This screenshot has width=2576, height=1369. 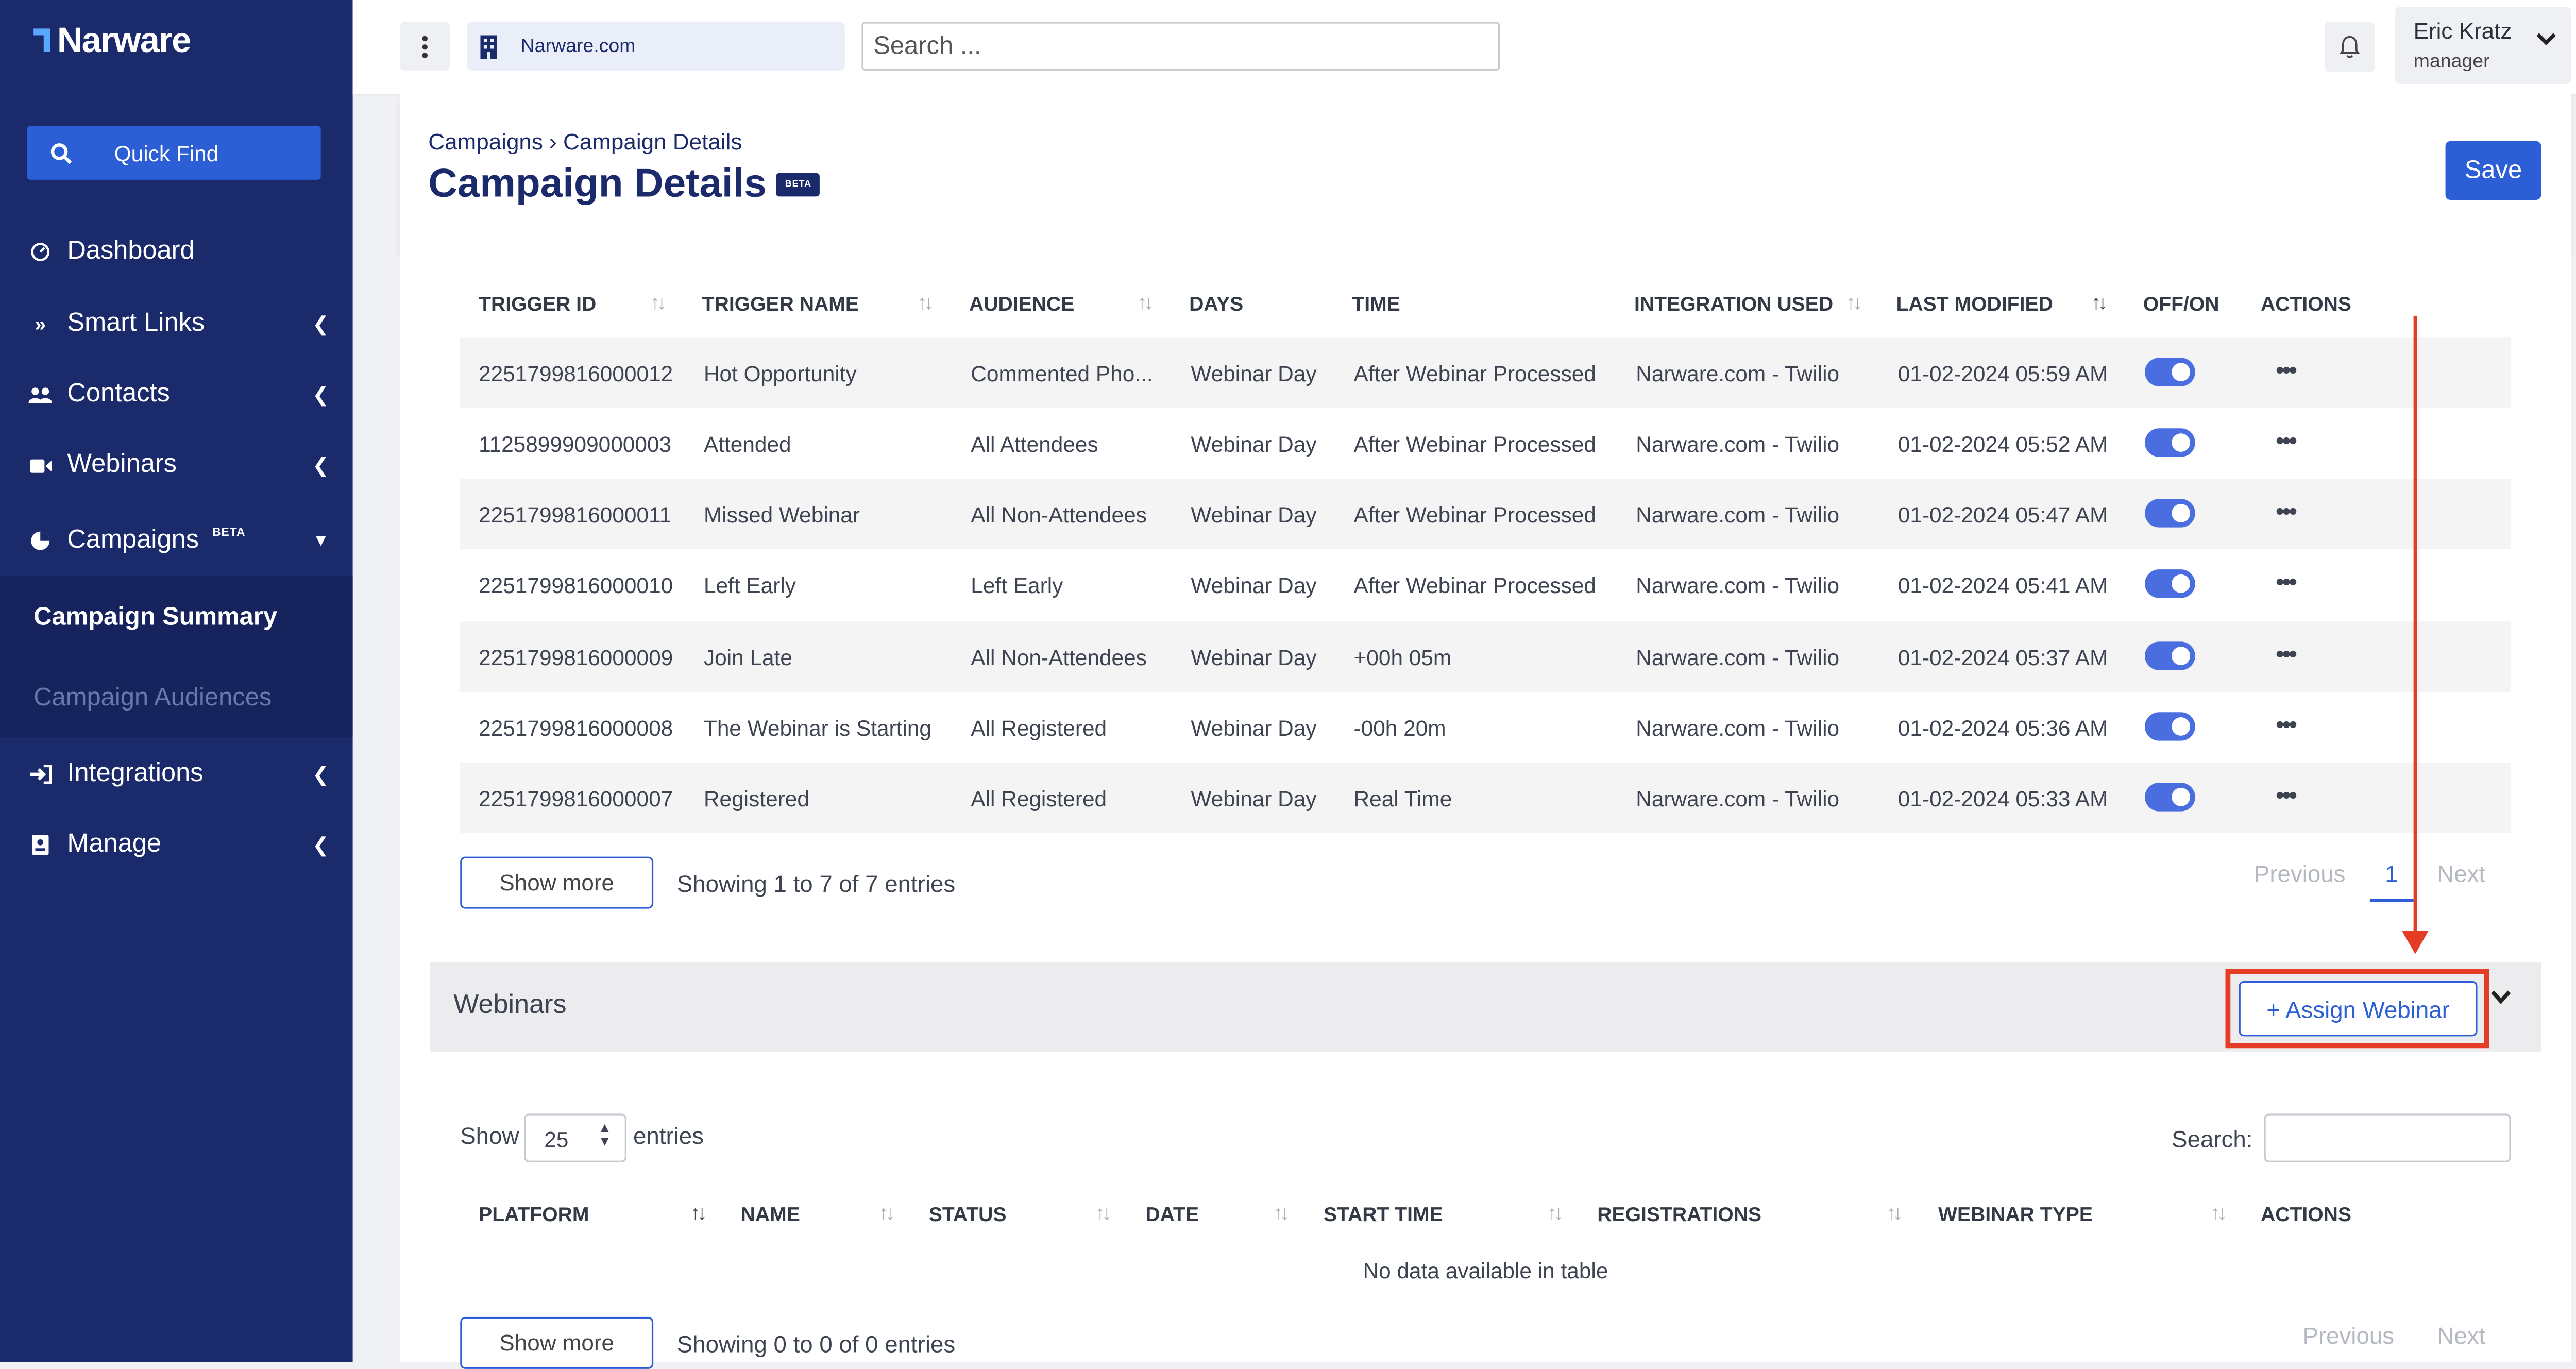 I want to click on logo: Narware, so click(x=111, y=42).